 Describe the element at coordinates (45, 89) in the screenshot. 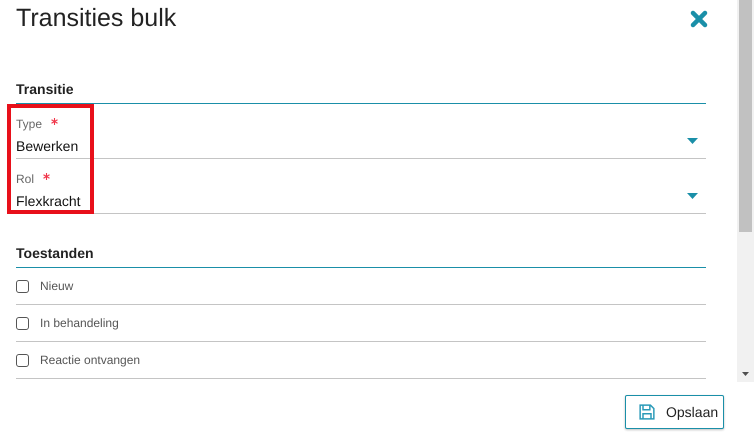

I see `section-heading: Transitie` at that location.